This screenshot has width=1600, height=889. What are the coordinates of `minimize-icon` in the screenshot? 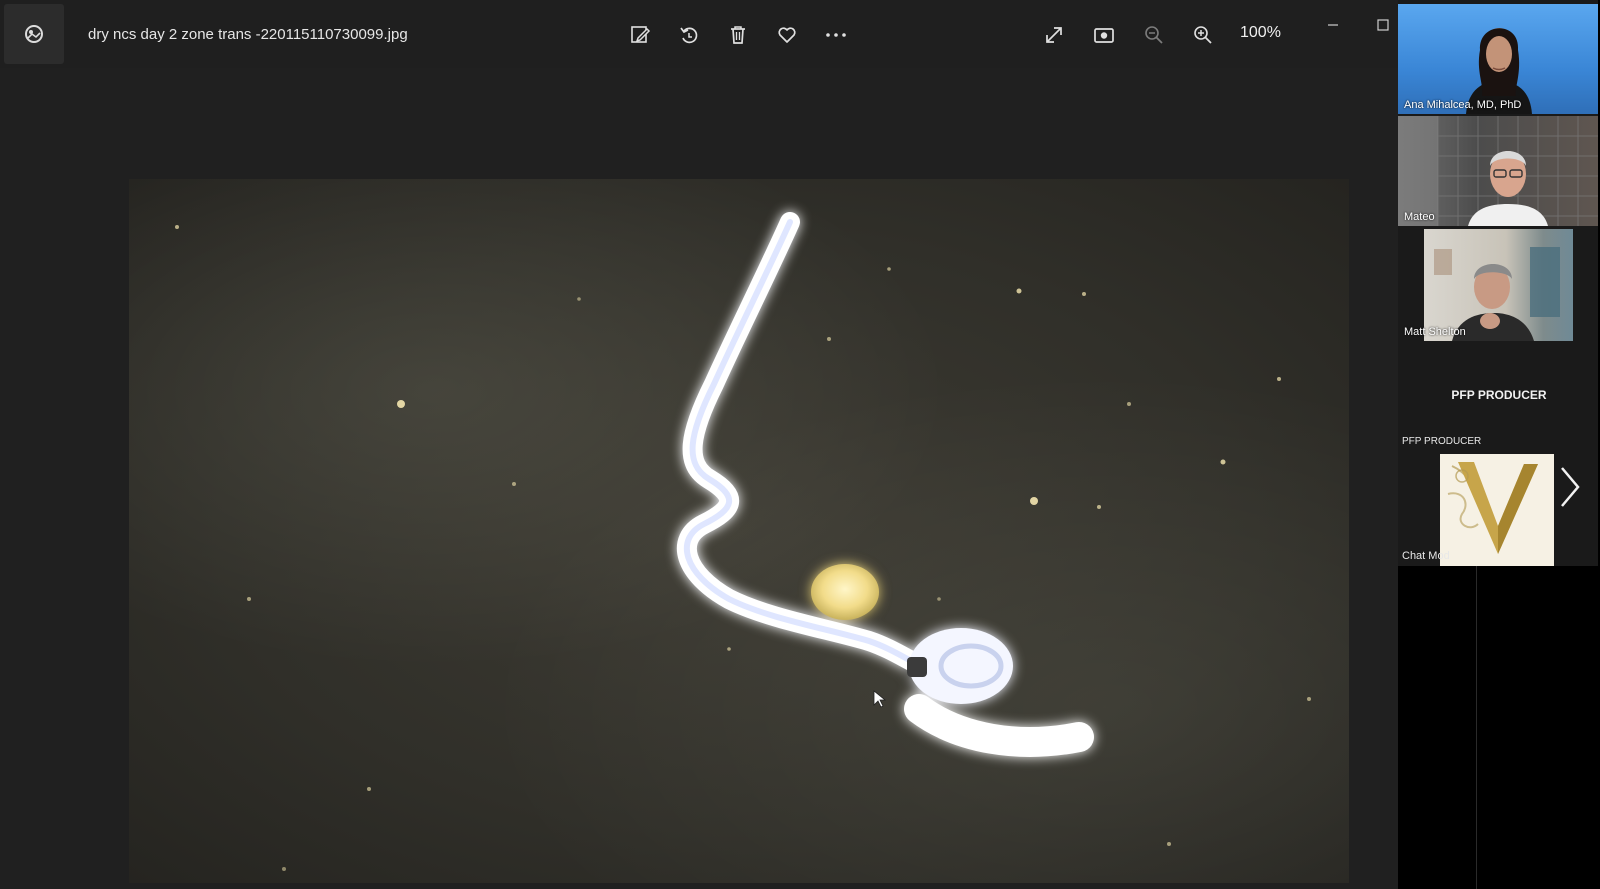 It's located at (1333, 25).